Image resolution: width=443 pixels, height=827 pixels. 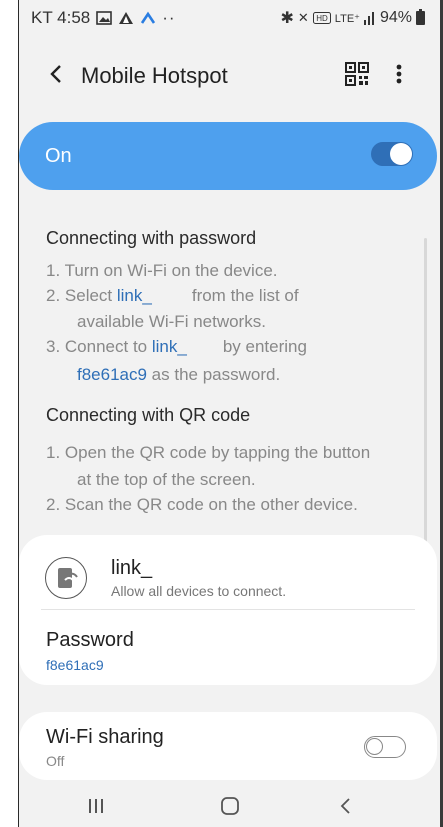 What do you see at coordinates (148, 415) in the screenshot?
I see `qr-section-heading: Connecting with QR code` at bounding box center [148, 415].